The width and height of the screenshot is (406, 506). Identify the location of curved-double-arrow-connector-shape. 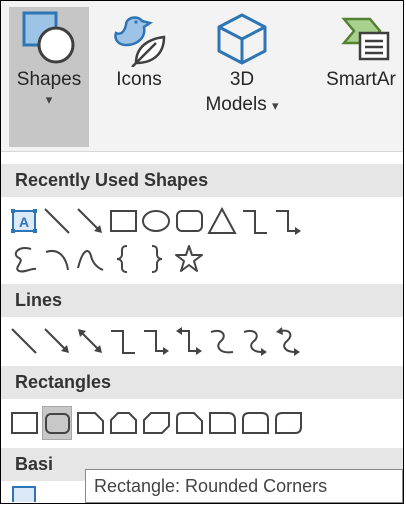
(288, 341).